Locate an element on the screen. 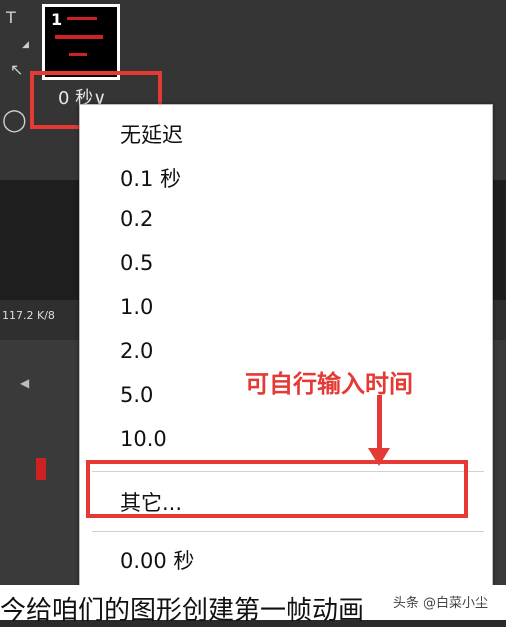 The height and width of the screenshot is (627, 506). menu-item-5-0: 5.0 is located at coordinates (136, 395).